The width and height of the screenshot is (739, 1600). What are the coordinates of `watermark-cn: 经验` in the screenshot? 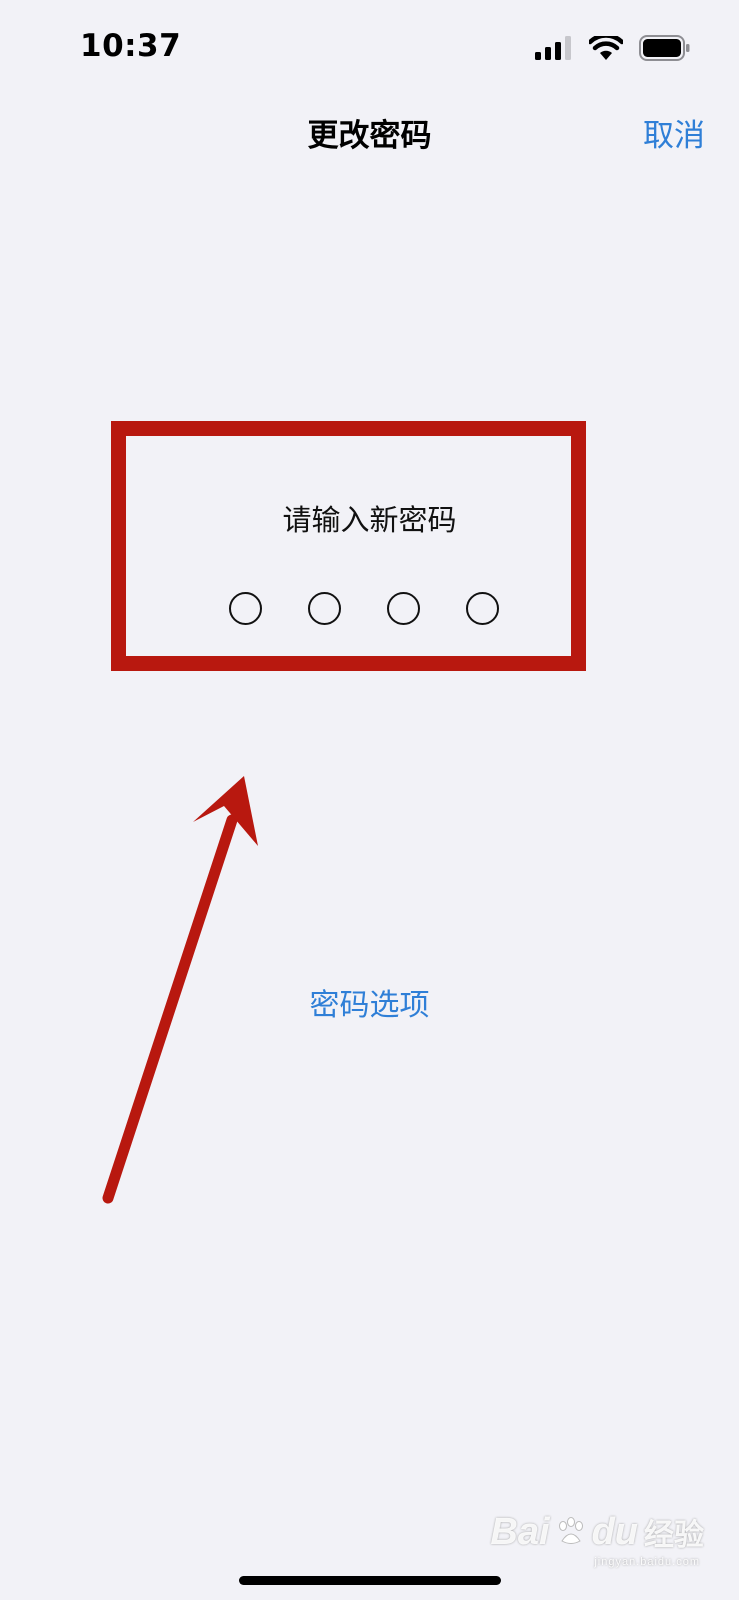 It's located at (674, 1535).